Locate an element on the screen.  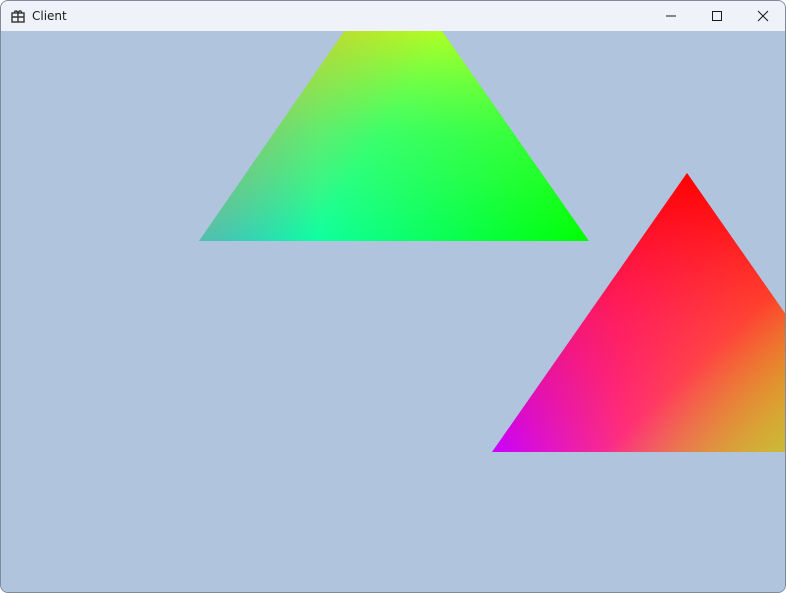
maximize-button is located at coordinates (717, 16).